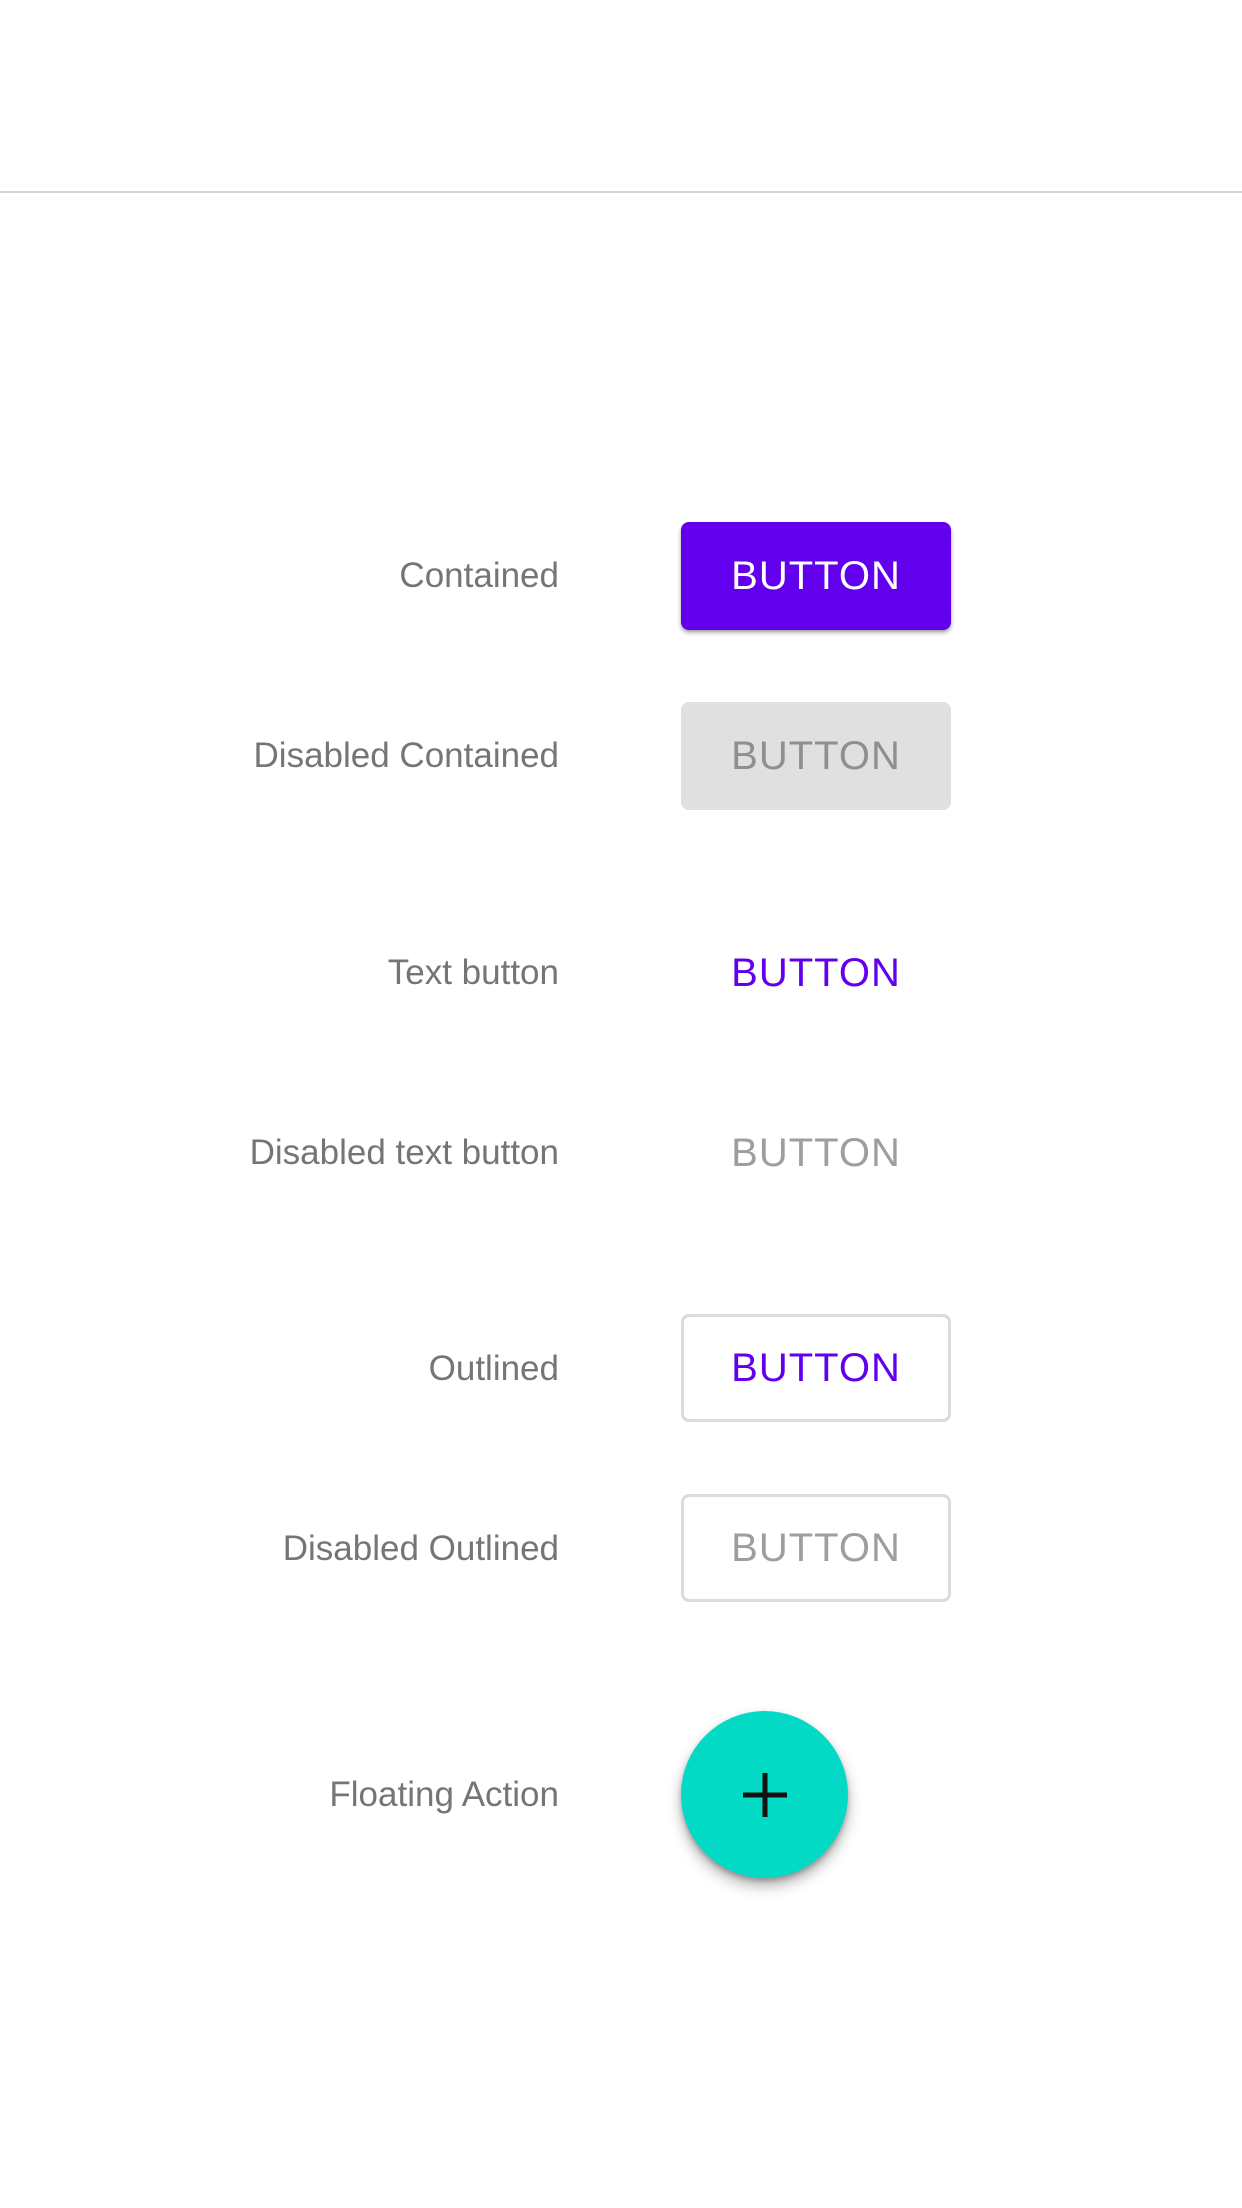  Describe the element at coordinates (621, 96) in the screenshot. I see `app-header` at that location.